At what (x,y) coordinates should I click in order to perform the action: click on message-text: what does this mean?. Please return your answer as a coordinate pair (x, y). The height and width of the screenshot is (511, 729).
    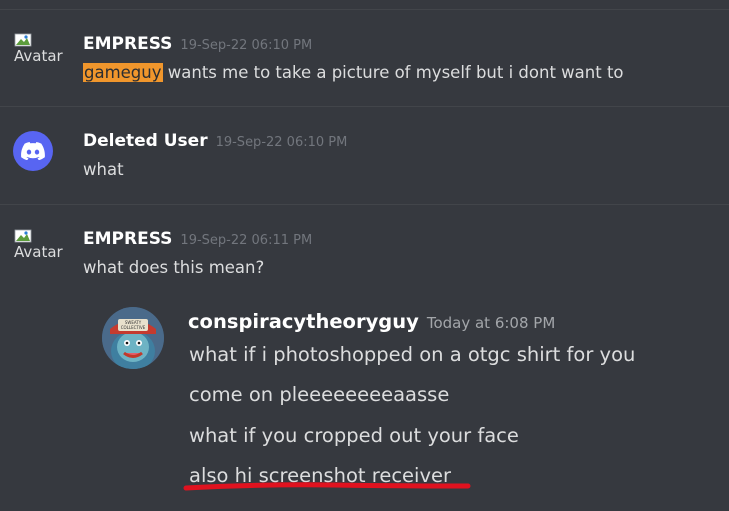
    Looking at the image, I should click on (174, 267).